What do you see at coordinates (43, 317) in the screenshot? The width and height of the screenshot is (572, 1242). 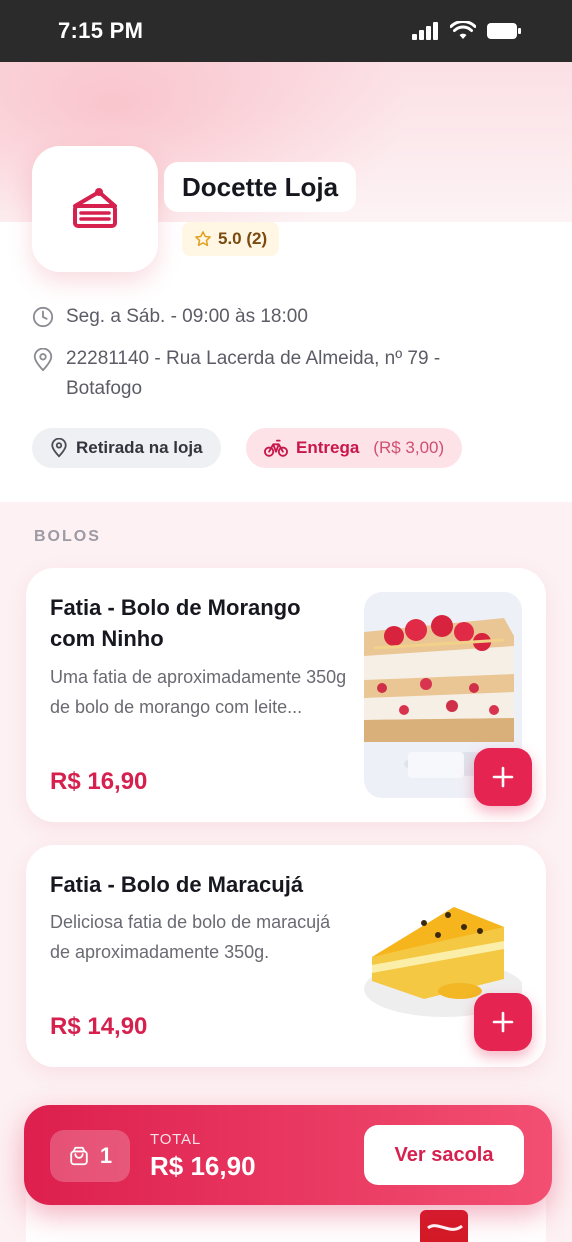 I see `clock-icon` at bounding box center [43, 317].